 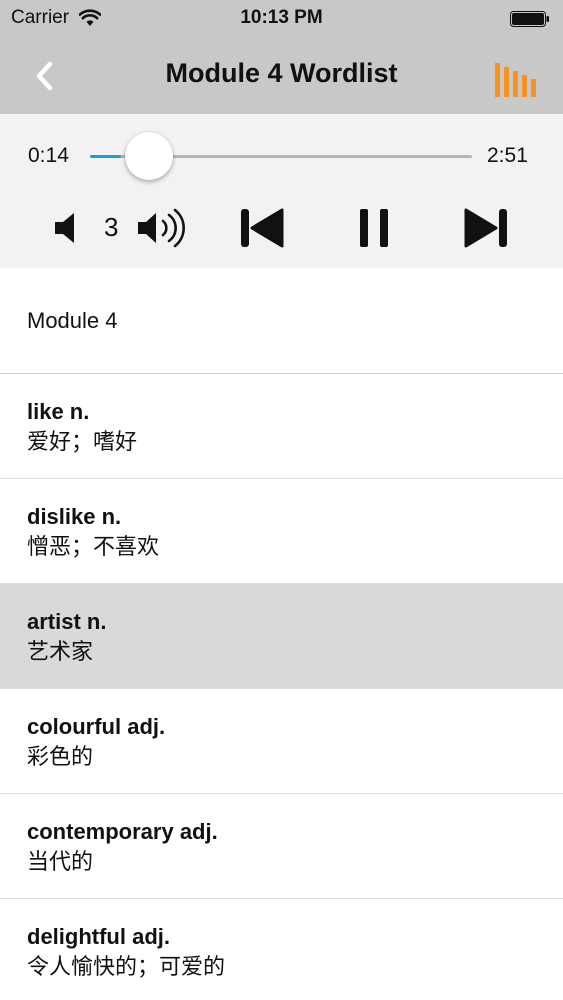 What do you see at coordinates (106, 156) in the screenshot?
I see `progress-fill` at bounding box center [106, 156].